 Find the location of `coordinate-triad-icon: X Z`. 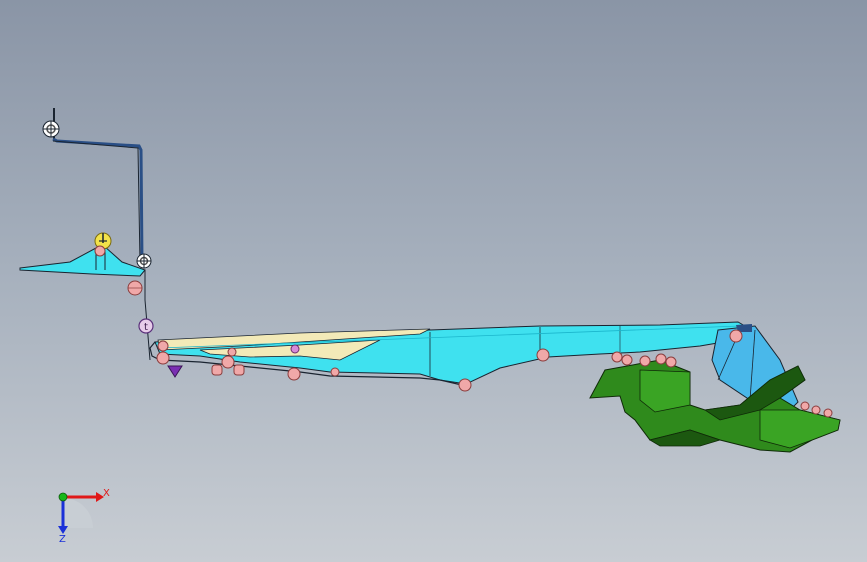

coordinate-triad-icon: X Z is located at coordinates (84, 516).